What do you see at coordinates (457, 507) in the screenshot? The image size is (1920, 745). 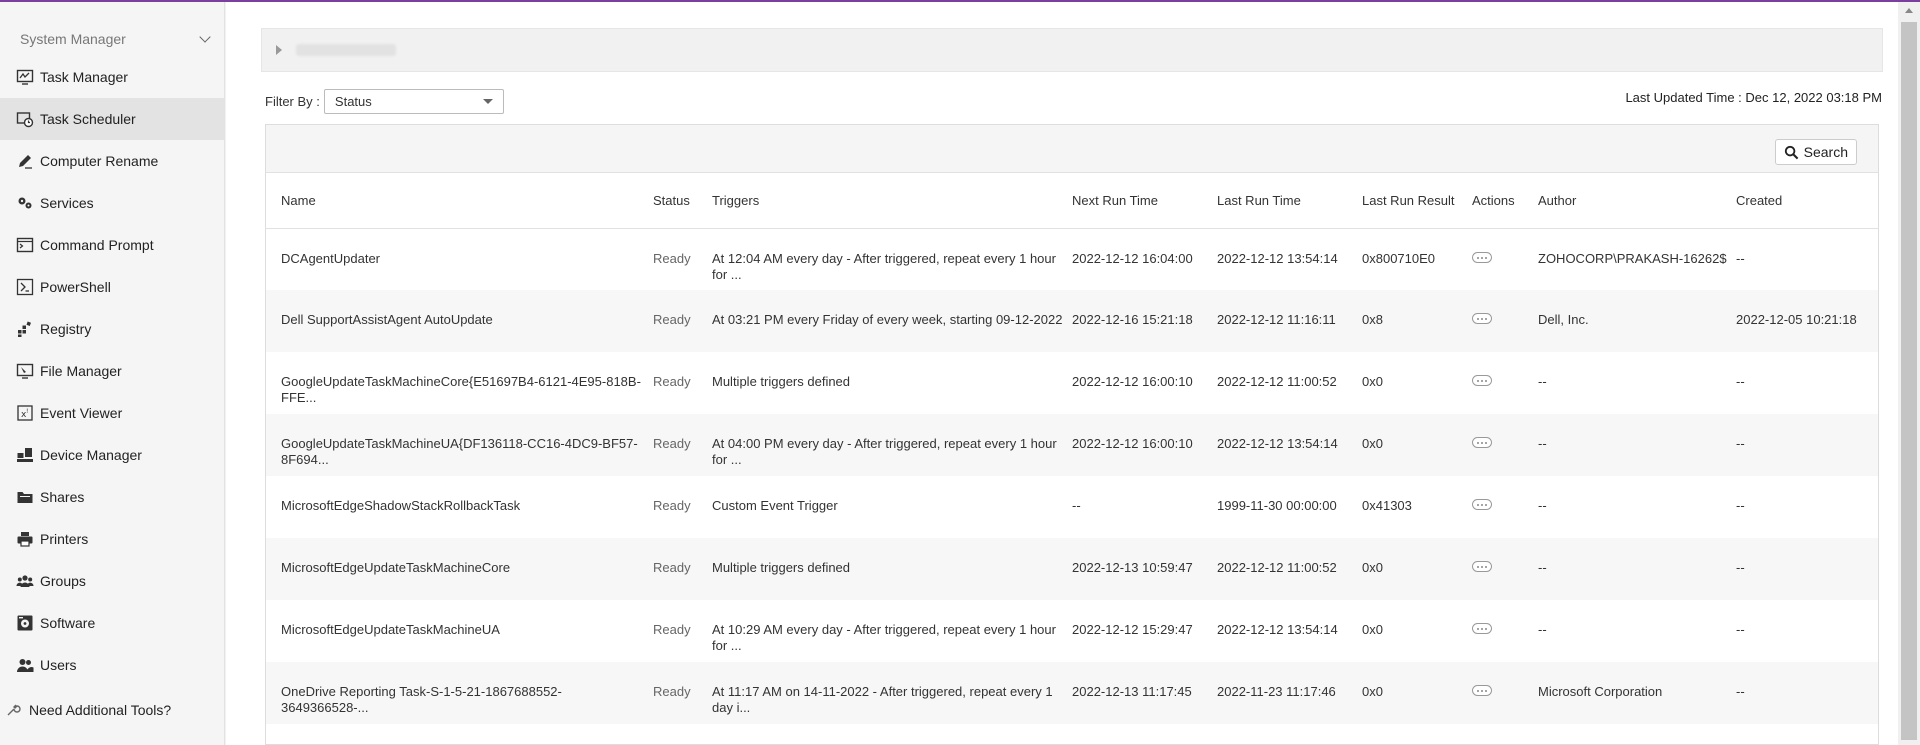 I see `cell-name: MicrosoftEdgeShadowStackRollbackTask` at bounding box center [457, 507].